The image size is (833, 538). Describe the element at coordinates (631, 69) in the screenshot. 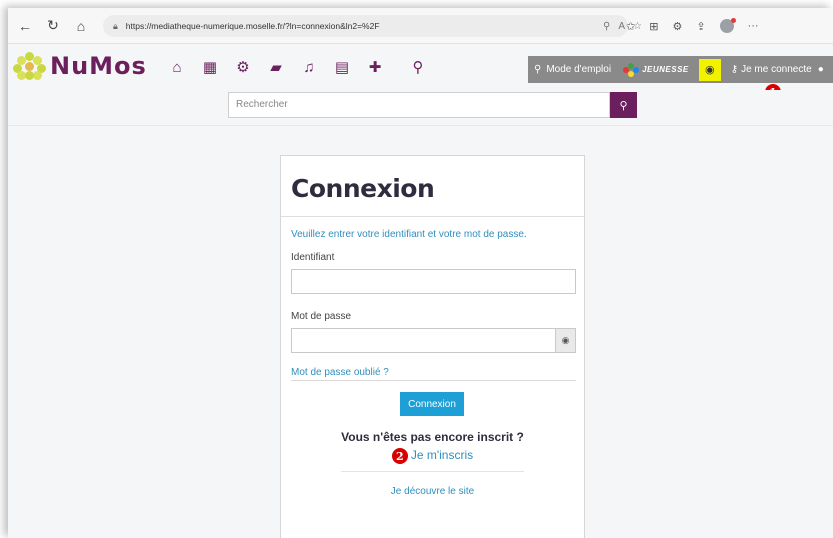

I see `jeunesse-logo-icon` at that location.